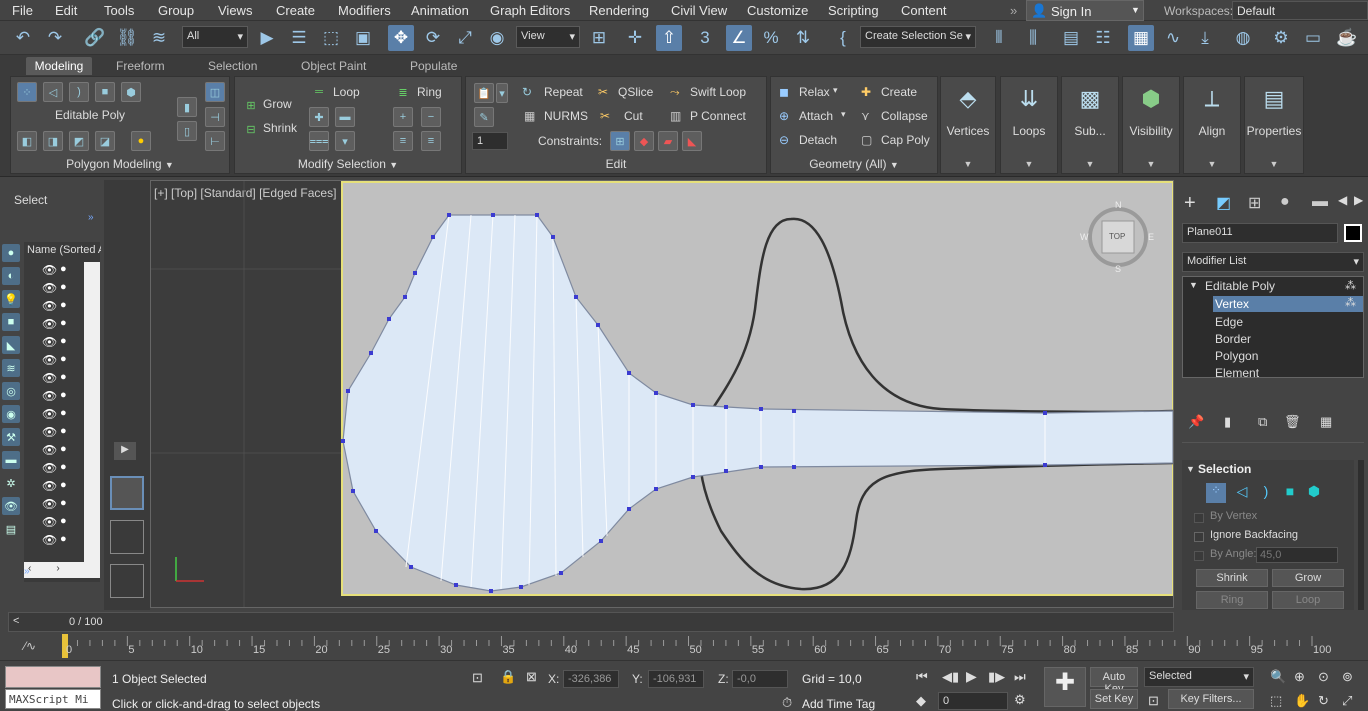  I want to click on create-button: Create, so click(899, 92).